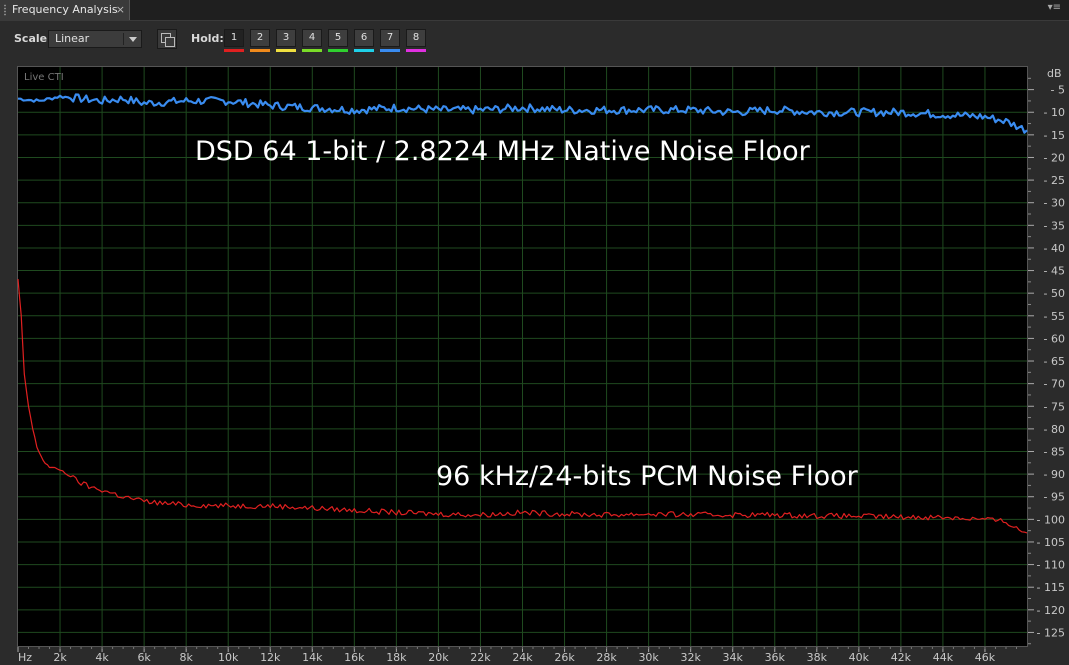 The height and width of the screenshot is (665, 1069). What do you see at coordinates (1051, 610) in the screenshot?
I see `y-tick-label: - 120` at bounding box center [1051, 610].